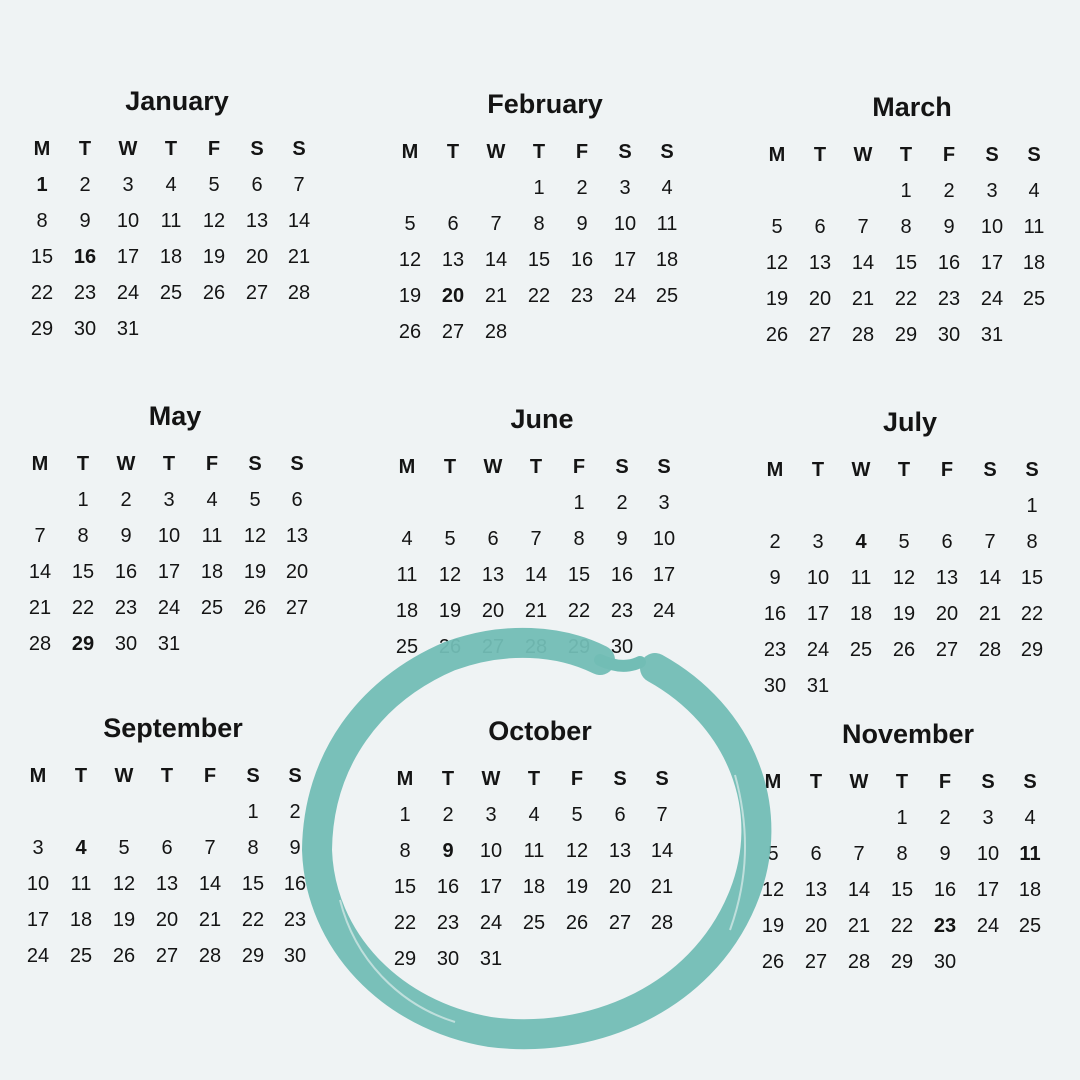 Image resolution: width=1080 pixels, height=1080 pixels. What do you see at coordinates (945, 818) in the screenshot?
I see `day-cell: 2` at bounding box center [945, 818].